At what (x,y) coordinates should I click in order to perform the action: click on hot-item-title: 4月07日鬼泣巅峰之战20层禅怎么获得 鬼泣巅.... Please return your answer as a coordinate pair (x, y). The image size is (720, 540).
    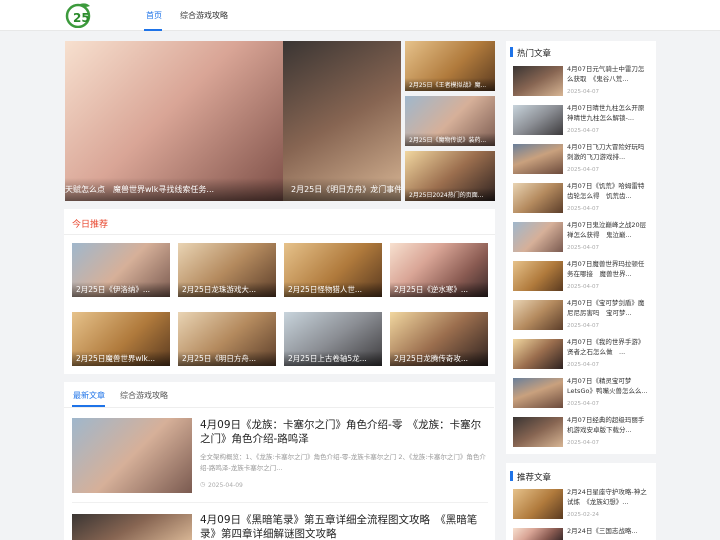
    Looking at the image, I should click on (608, 230).